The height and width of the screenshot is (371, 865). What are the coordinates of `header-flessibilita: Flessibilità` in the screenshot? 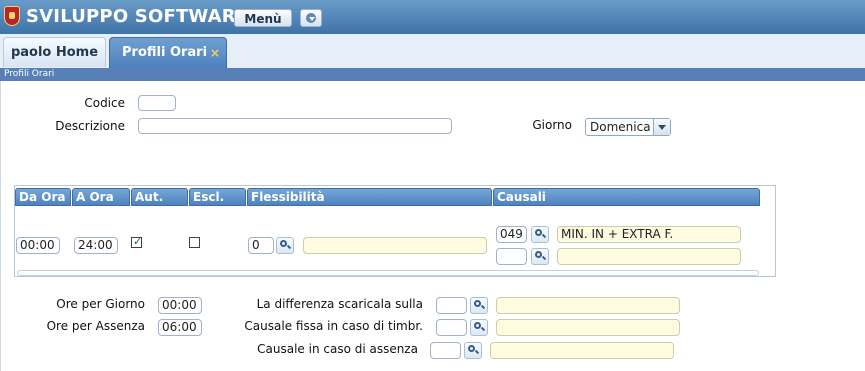 It's located at (369, 197).